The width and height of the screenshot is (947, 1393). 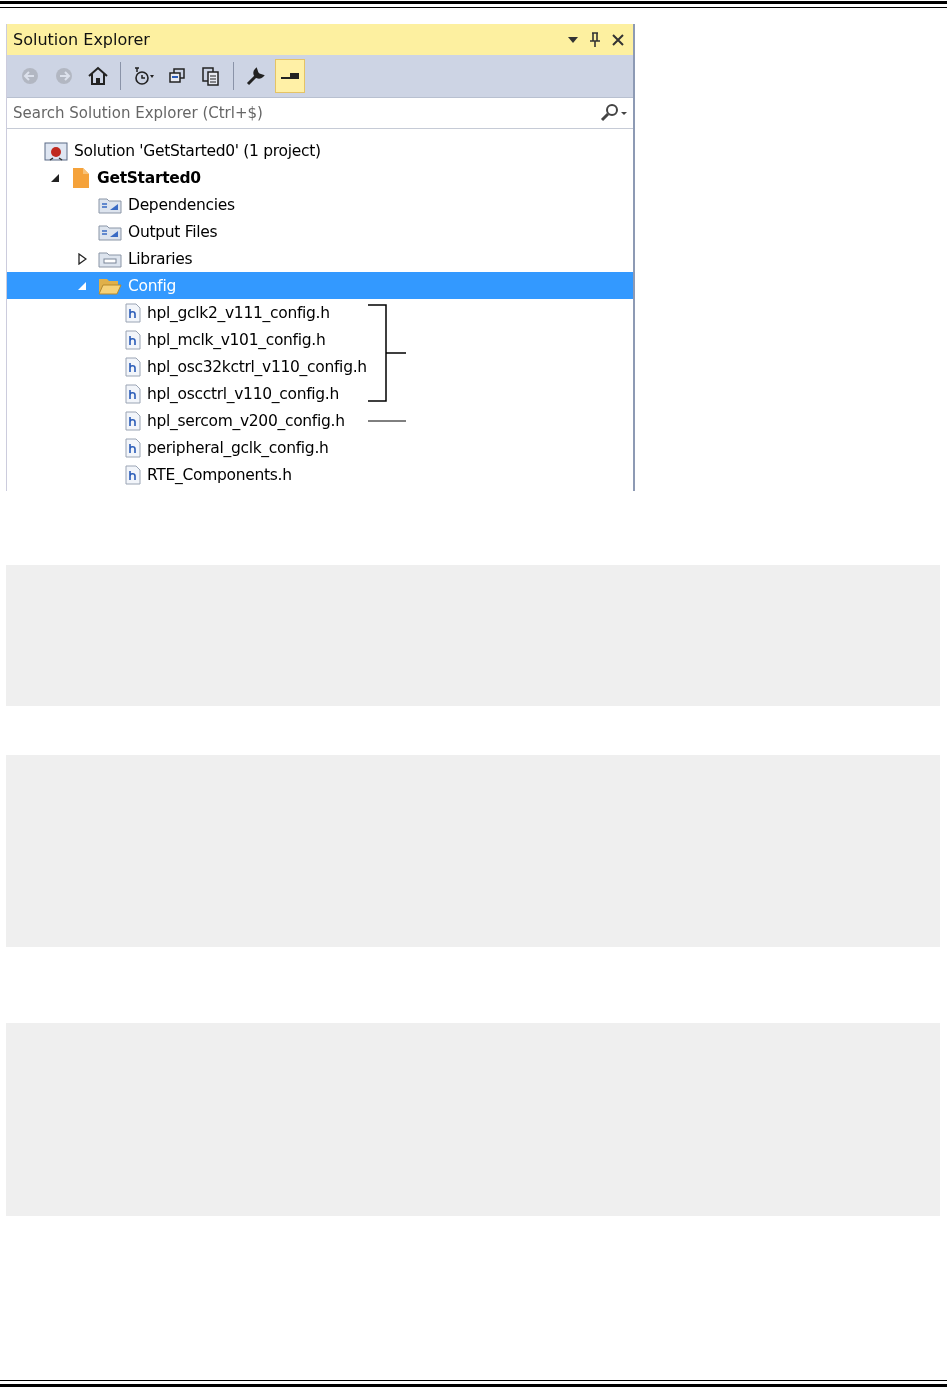 I want to click on tree-item: hpl_osc32kctrl_v110_config.h, so click(x=320, y=366).